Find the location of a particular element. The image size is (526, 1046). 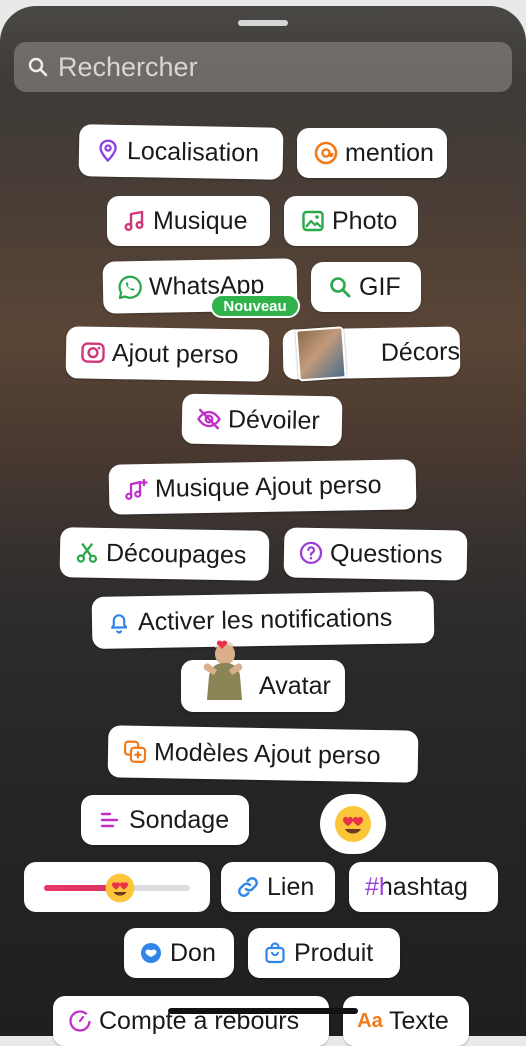

sticker-label: Don is located at coordinates (193, 953).